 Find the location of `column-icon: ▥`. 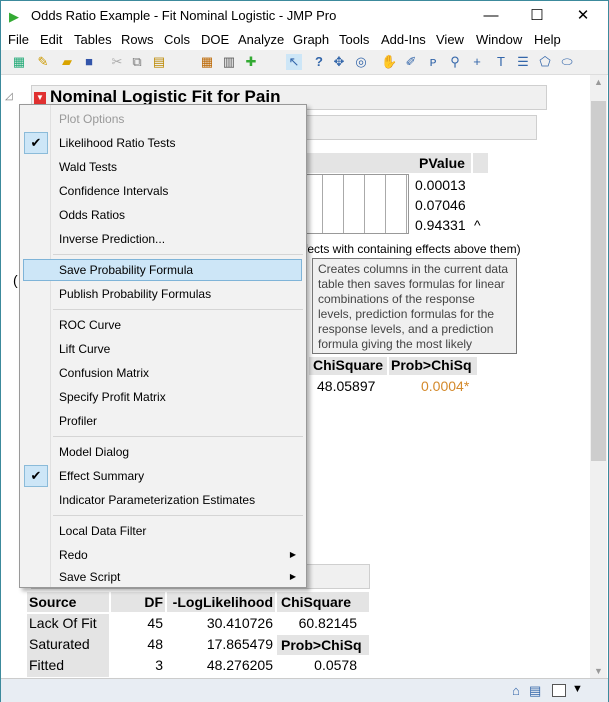

column-icon: ▥ is located at coordinates (229, 62).